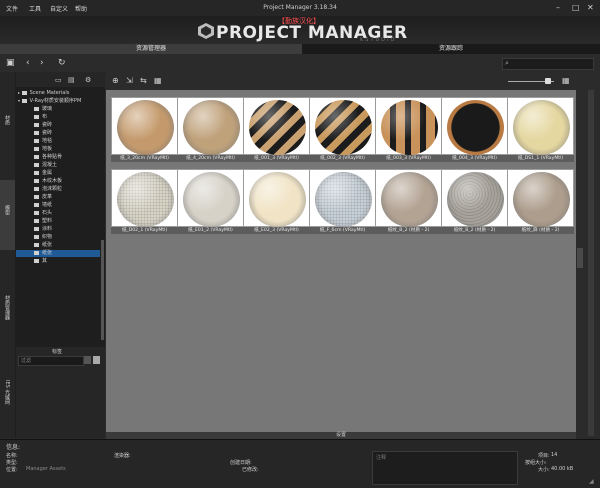 This screenshot has width=600, height=488. I want to click on material-tile: 纸_E01_2 (VRayMtl), so click(210, 202).